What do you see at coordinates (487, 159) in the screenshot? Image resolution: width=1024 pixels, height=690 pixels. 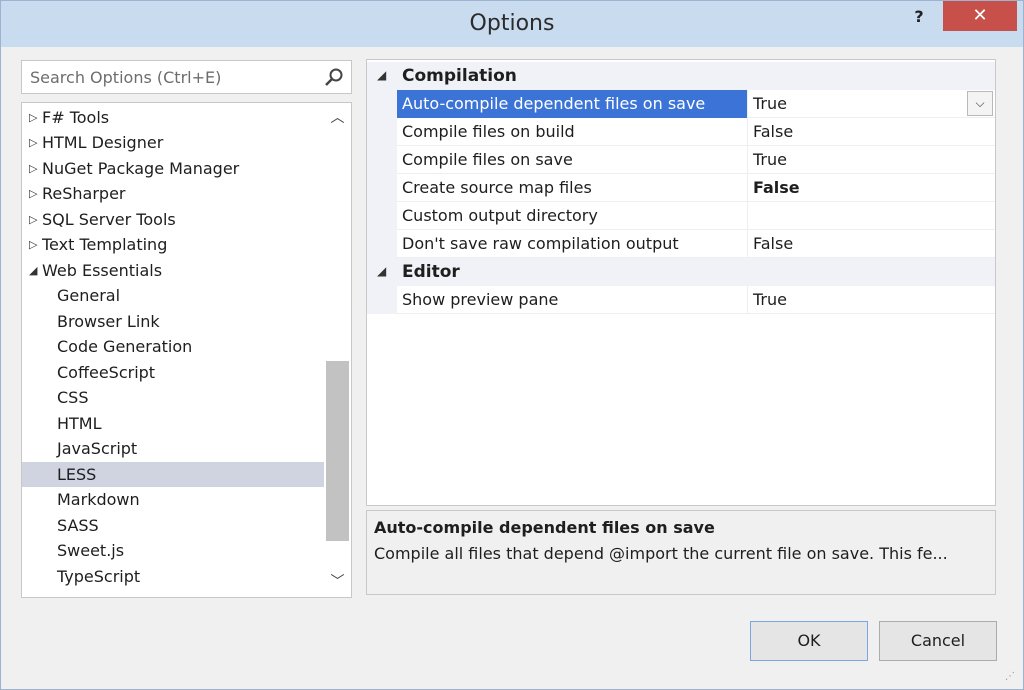 I see `property-name: Compile files on save` at bounding box center [487, 159].